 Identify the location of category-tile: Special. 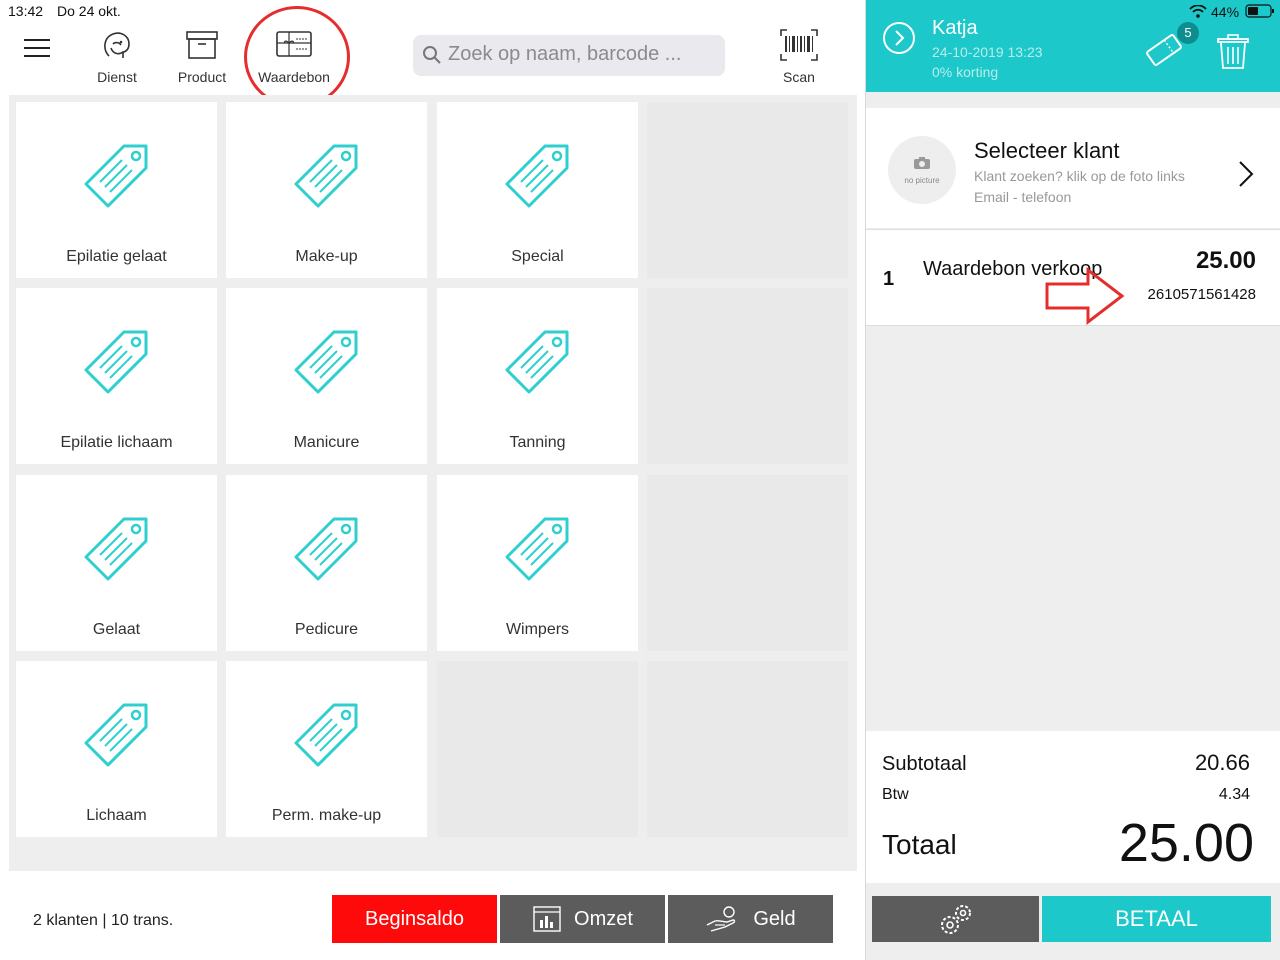
(537, 190).